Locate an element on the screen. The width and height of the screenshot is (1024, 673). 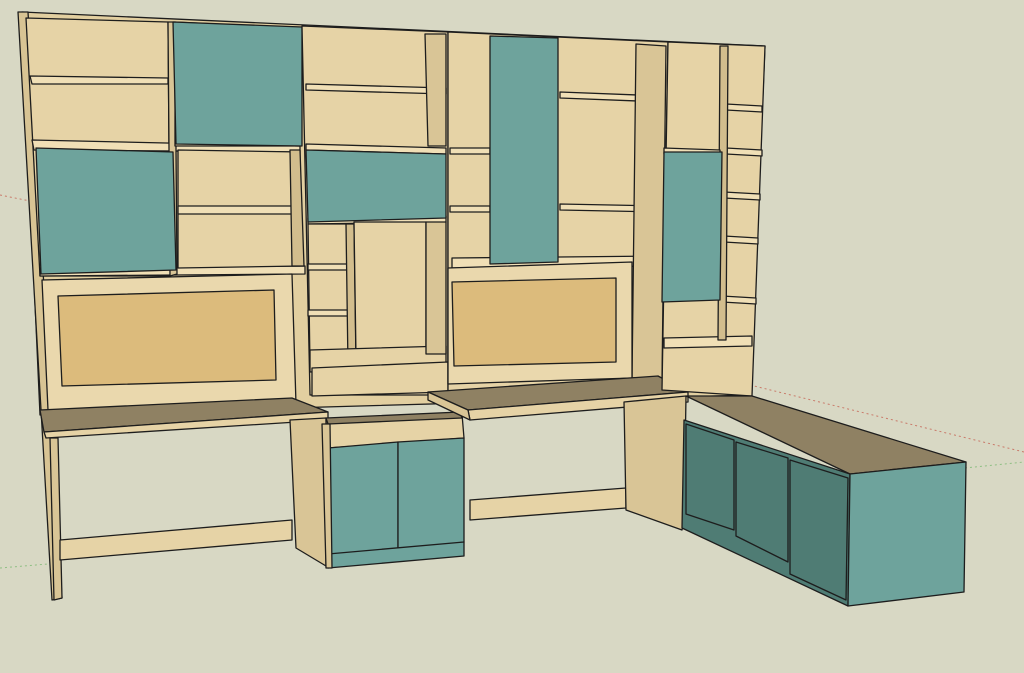
drawer-front-middle is located at coordinates (376, 186).